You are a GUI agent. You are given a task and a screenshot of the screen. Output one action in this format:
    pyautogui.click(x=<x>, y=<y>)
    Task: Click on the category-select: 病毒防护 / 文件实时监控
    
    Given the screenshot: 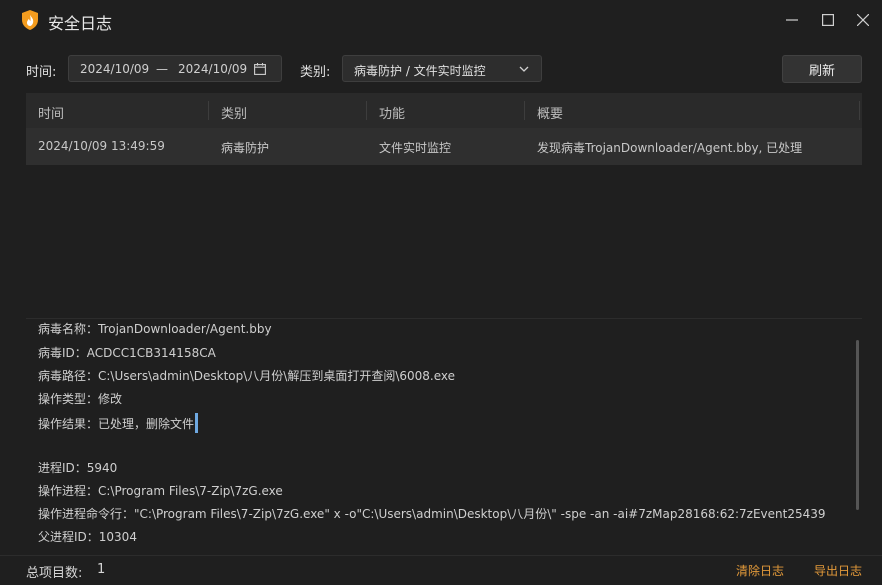 What is the action you would take?
    pyautogui.click(x=442, y=68)
    